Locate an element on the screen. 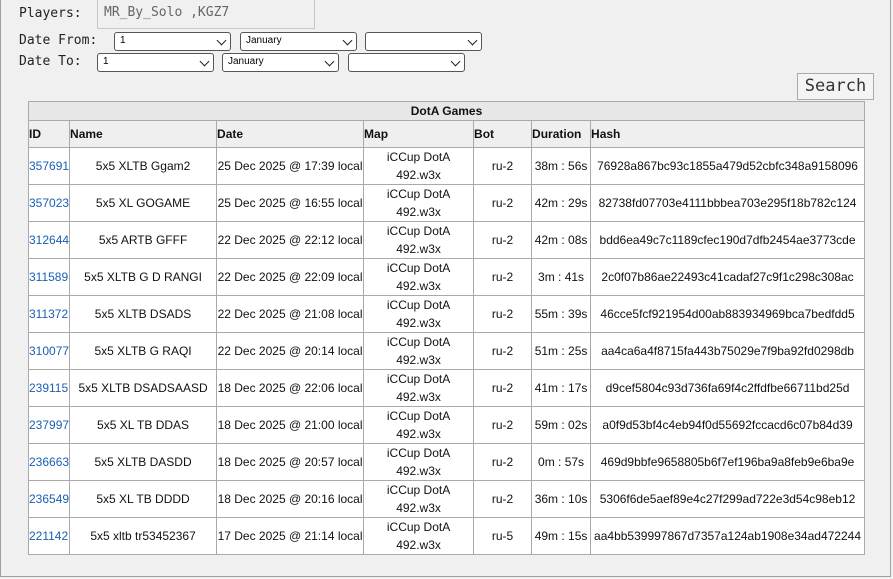 The height and width of the screenshot is (579, 893). to-month-value: January is located at coordinates (246, 61).